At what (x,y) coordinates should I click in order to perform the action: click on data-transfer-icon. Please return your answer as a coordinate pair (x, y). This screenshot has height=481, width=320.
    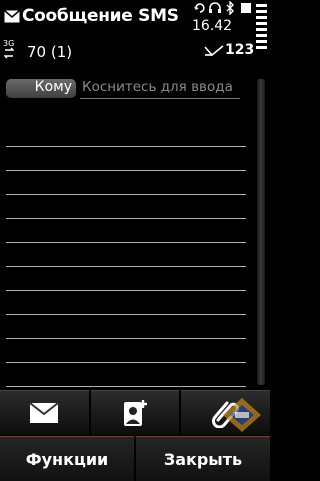
    Looking at the image, I should click on (9, 53).